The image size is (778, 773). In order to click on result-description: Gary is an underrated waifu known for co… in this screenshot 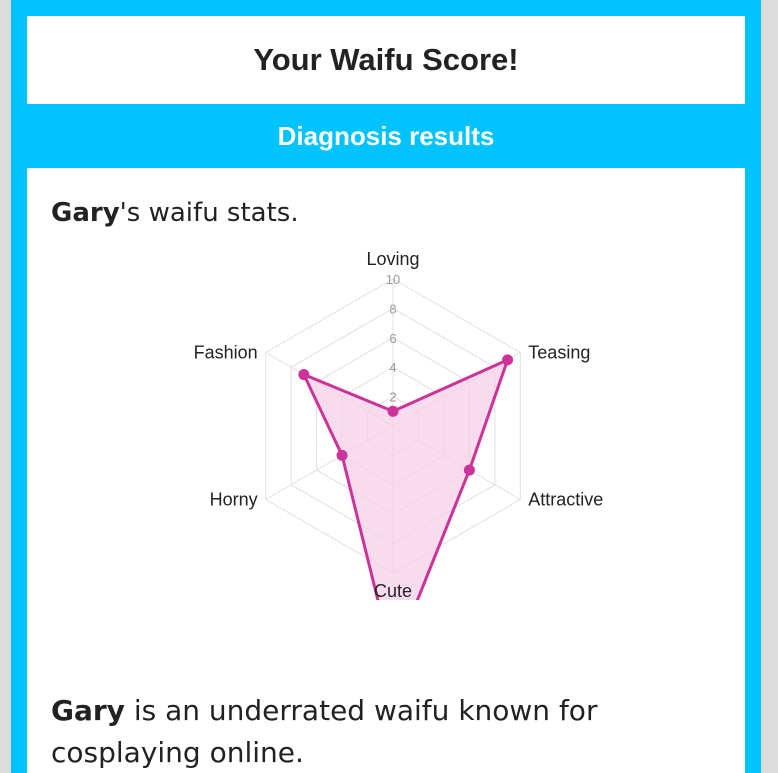, I will do `click(381, 731)`.